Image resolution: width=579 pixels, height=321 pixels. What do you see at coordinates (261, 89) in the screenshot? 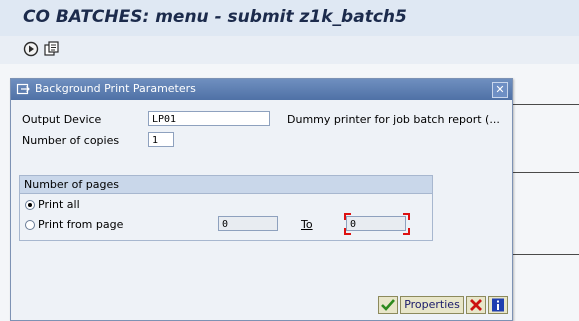
I see `dialog-header: Background Print Parameters ✕` at bounding box center [261, 89].